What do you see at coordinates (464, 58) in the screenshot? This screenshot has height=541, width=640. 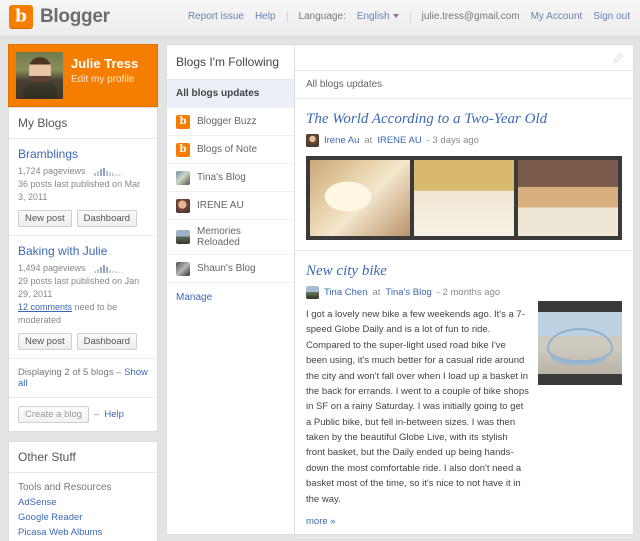 I see `feed-toolbar` at bounding box center [464, 58].